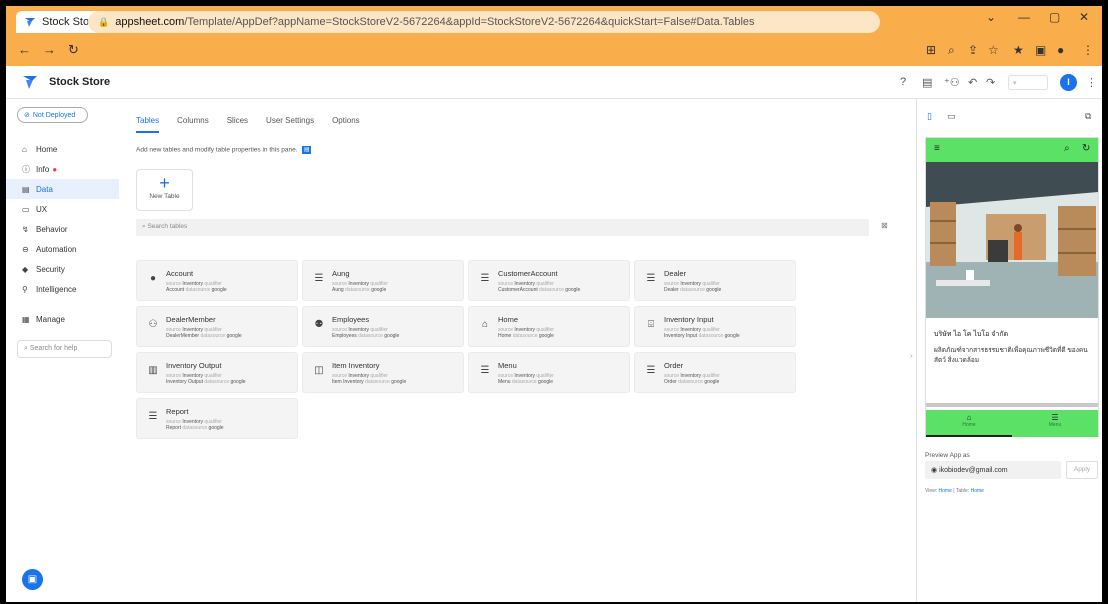  I want to click on bookmark-star-icon: ☆, so click(993, 50).